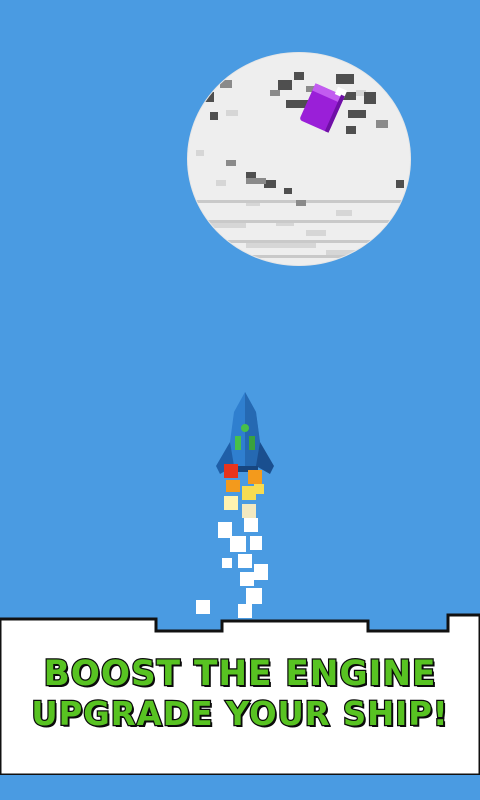 The width and height of the screenshot is (480, 800). I want to click on banner-line-1: BOOST THE ENGINE, so click(239, 674).